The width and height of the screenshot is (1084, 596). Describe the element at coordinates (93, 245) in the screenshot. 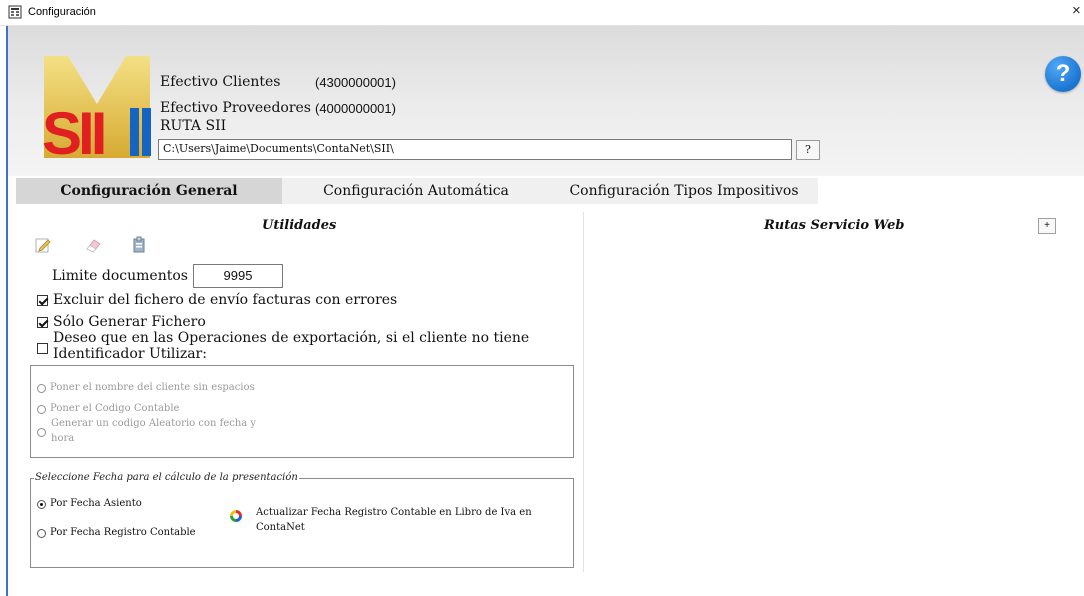

I see `eraser-icon` at that location.